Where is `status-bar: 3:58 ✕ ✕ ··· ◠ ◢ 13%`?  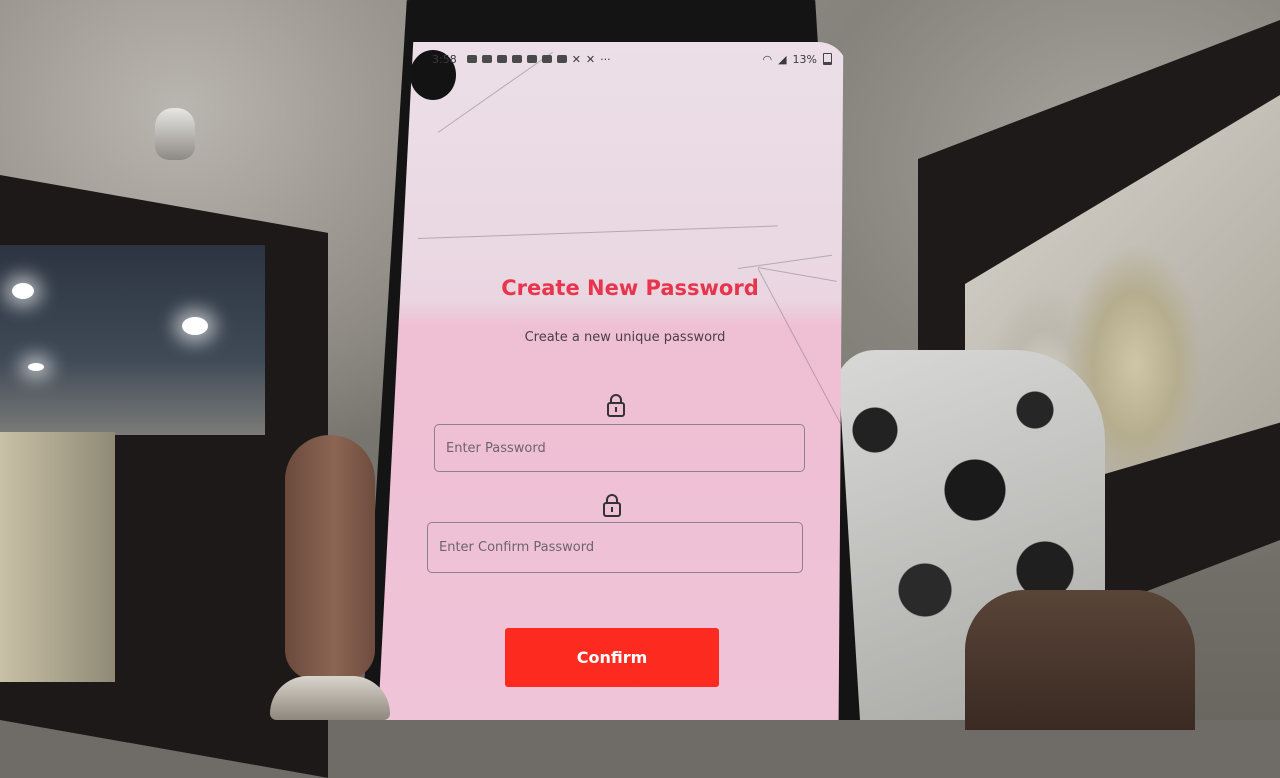
status-bar: 3:58 ✕ ✕ ··· ◠ ◢ 13% is located at coordinates (632, 59).